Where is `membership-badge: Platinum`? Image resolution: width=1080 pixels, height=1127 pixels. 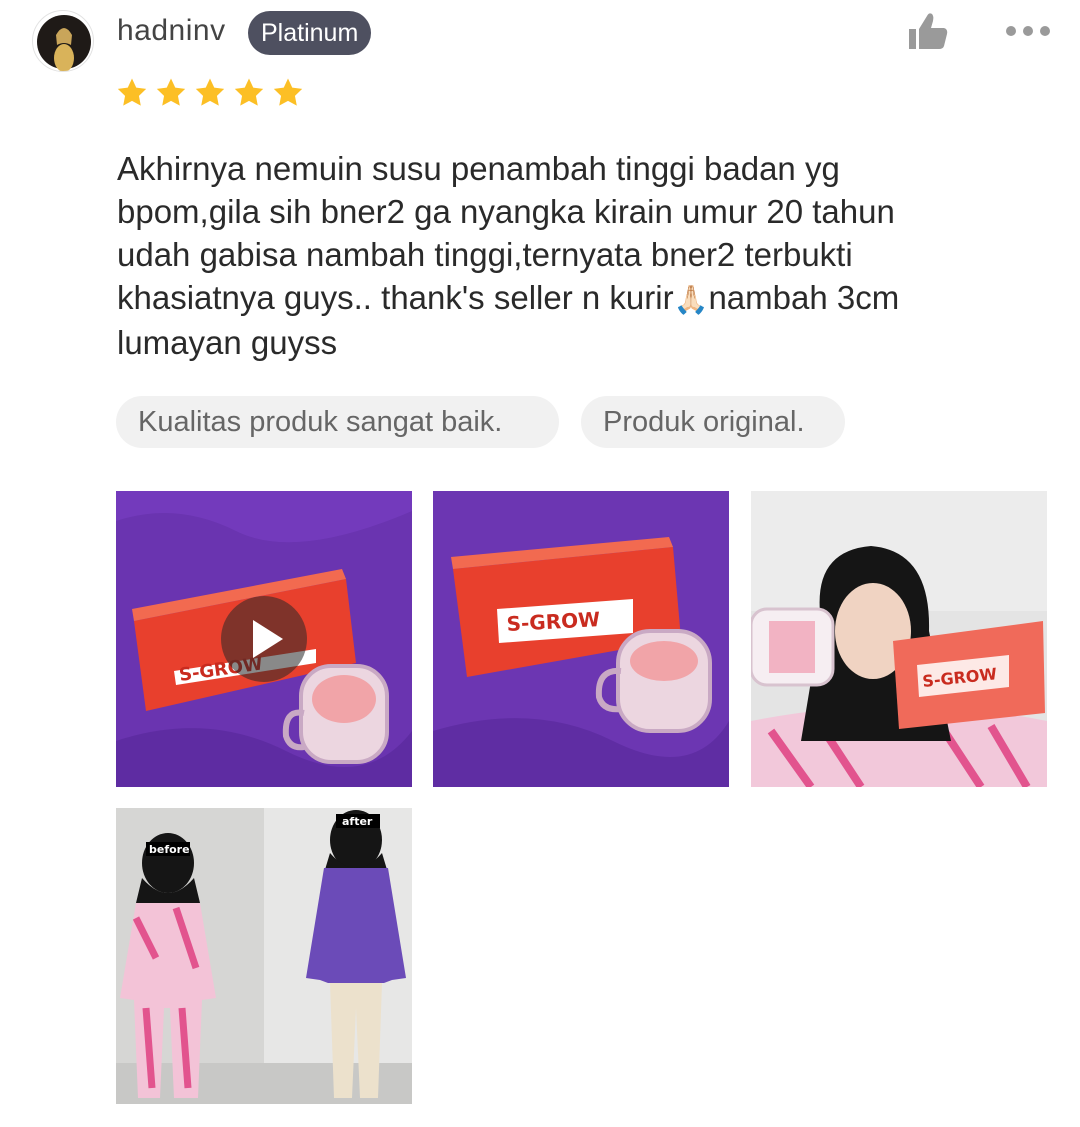 membership-badge: Platinum is located at coordinates (310, 33).